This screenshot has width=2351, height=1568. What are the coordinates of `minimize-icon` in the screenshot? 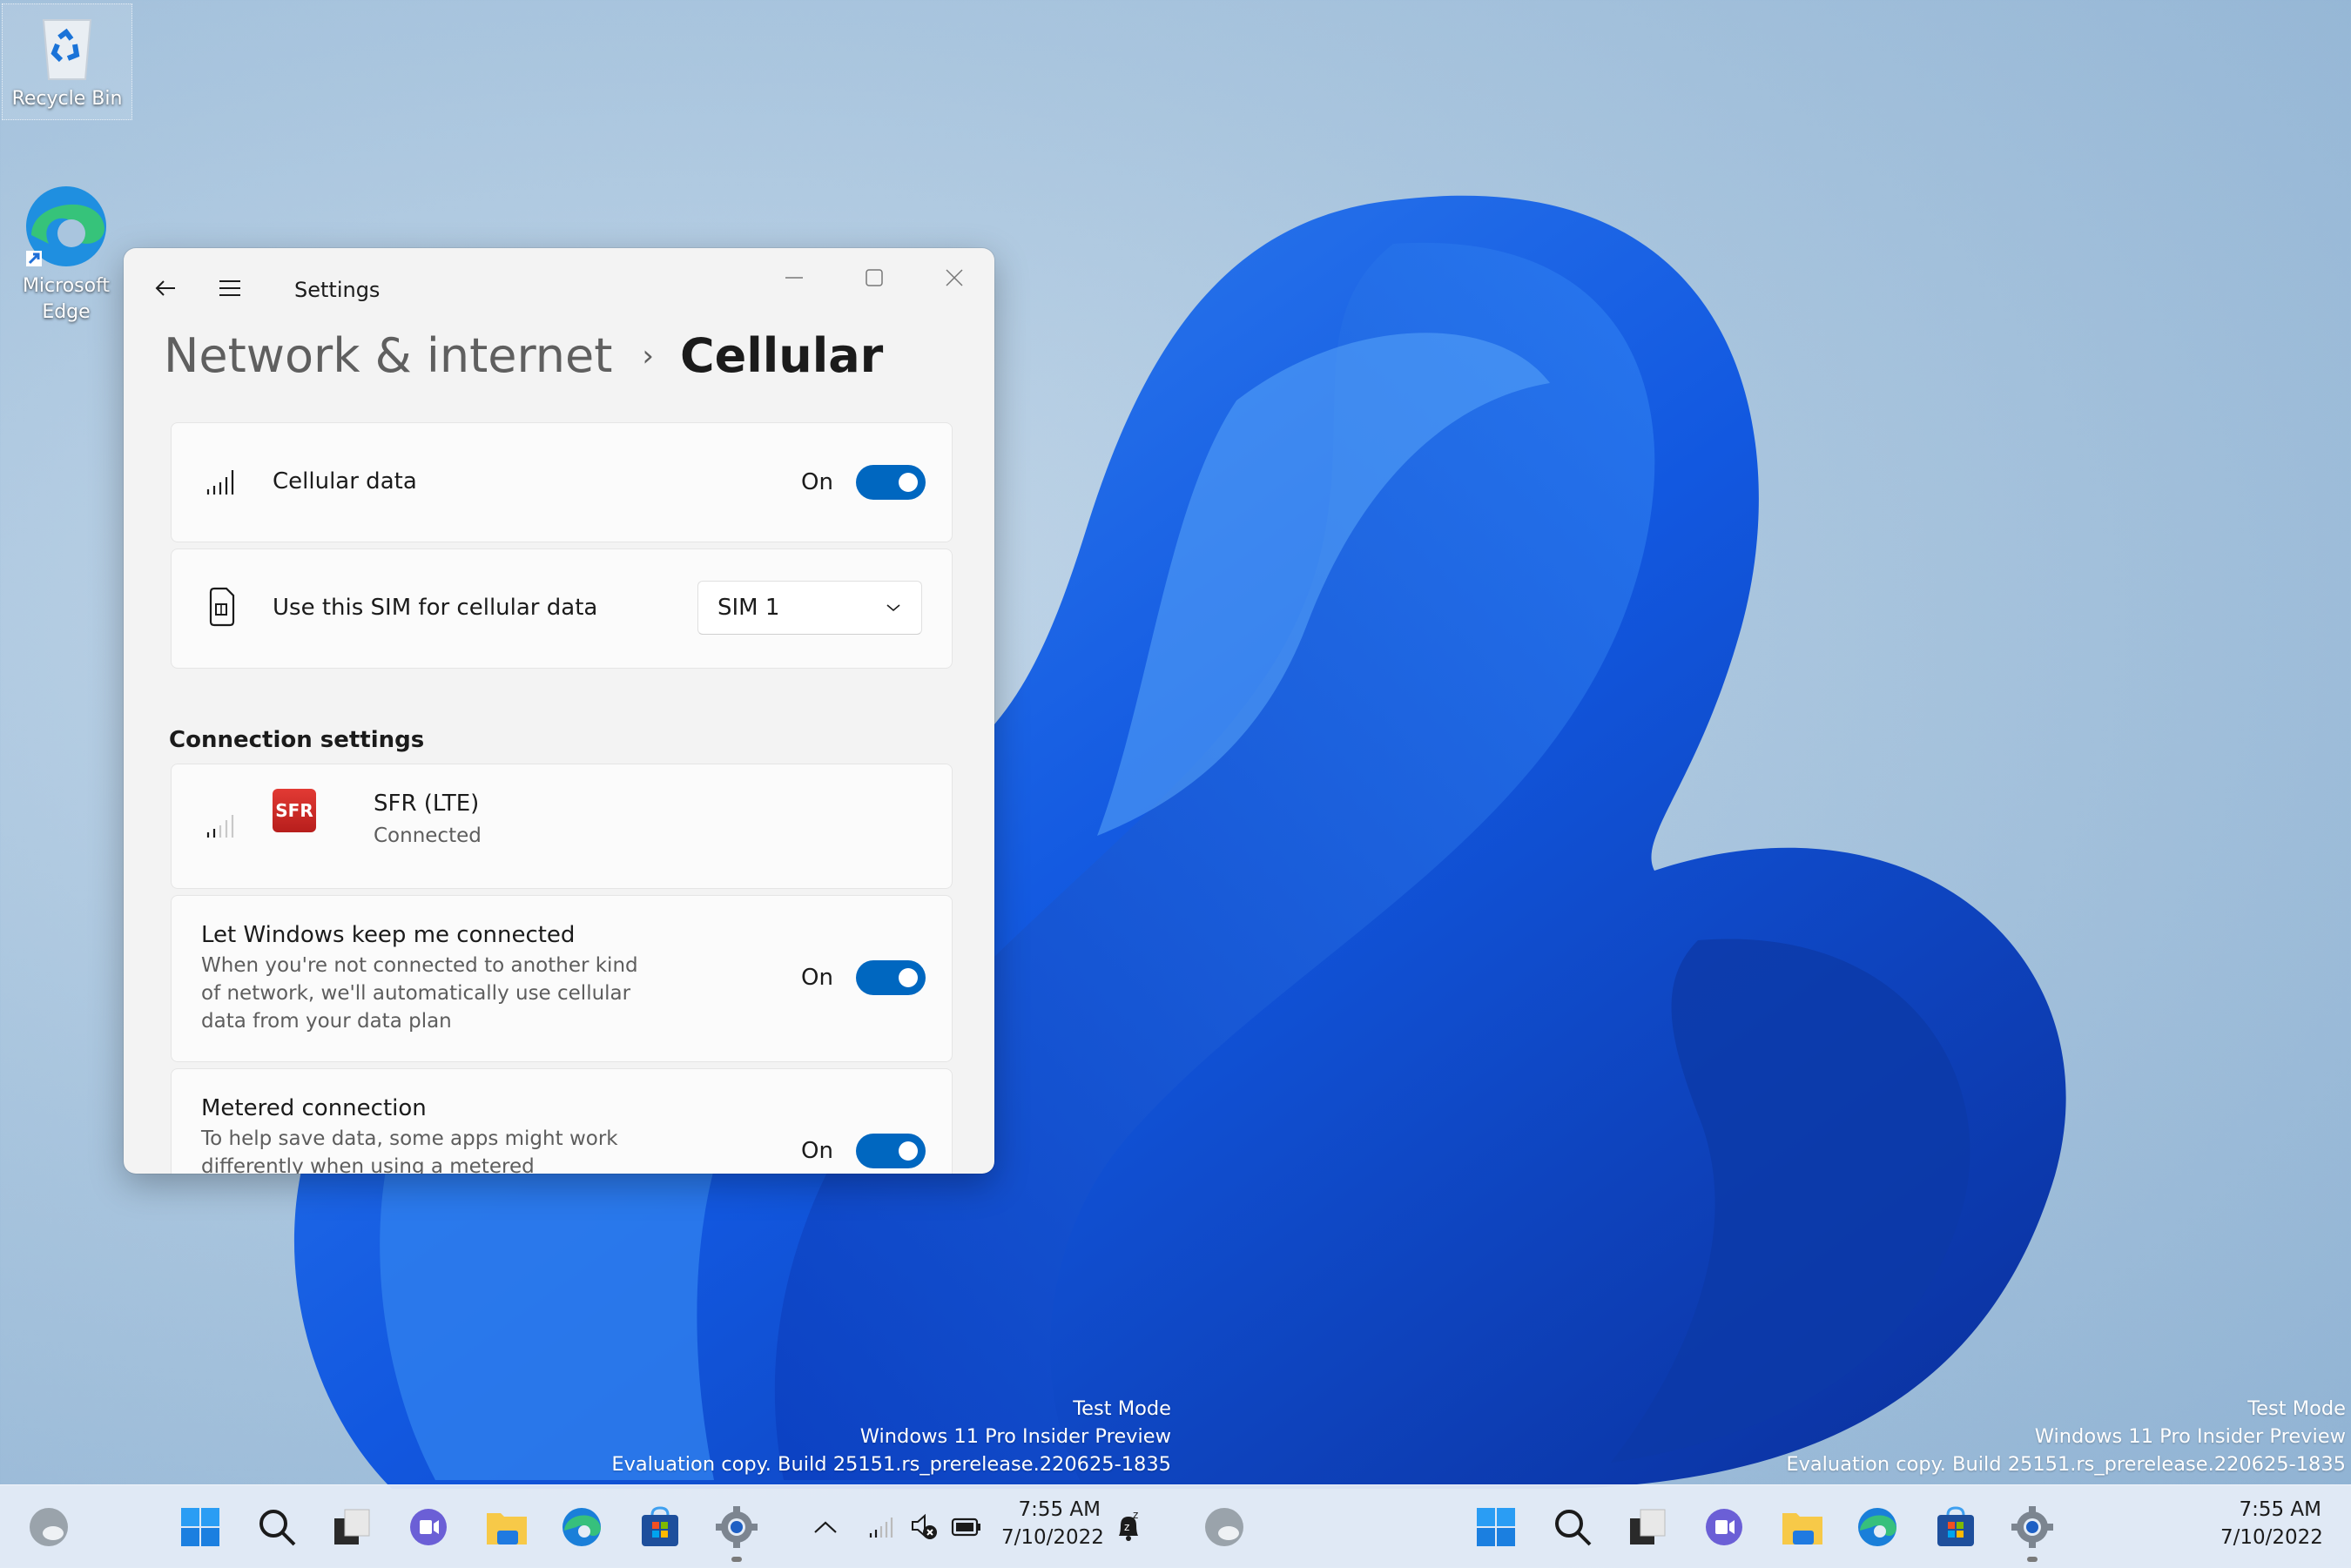 It's located at (794, 278).